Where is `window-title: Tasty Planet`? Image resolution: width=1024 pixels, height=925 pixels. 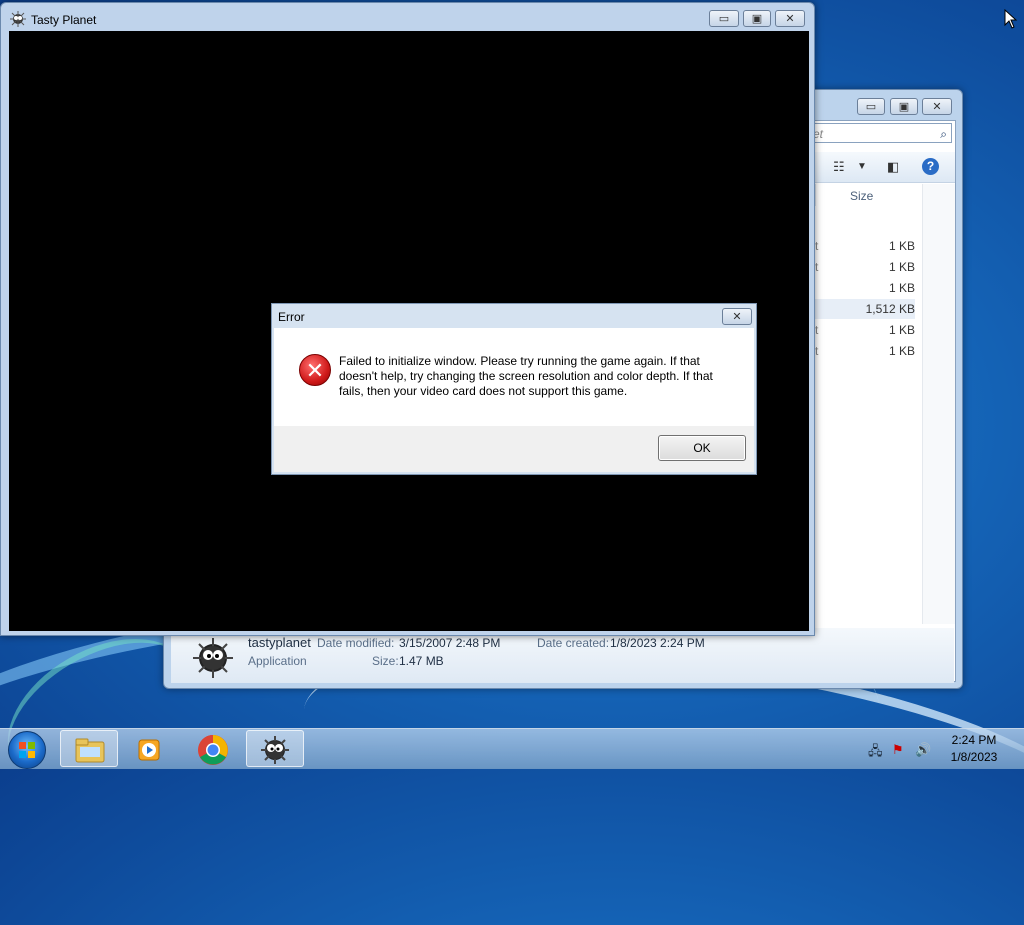
window-title: Tasty Planet is located at coordinates (64, 20).